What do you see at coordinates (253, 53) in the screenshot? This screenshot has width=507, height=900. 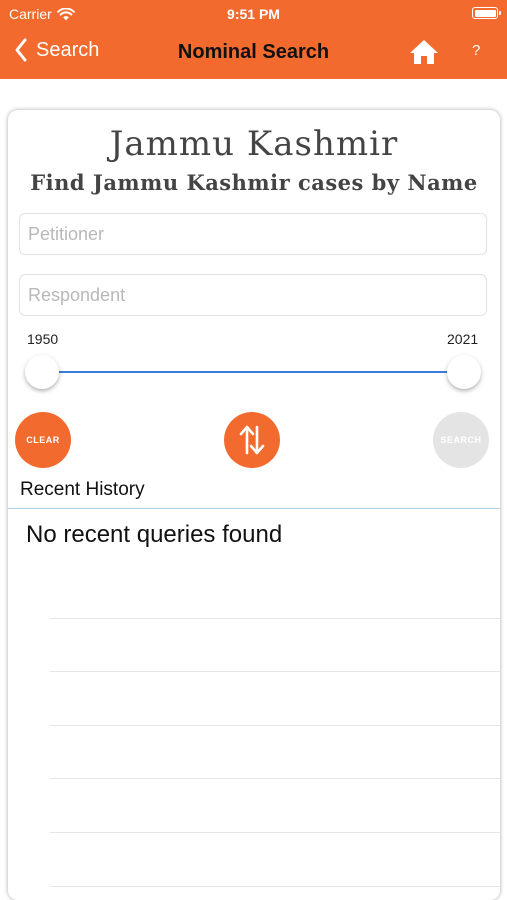 I see `navigation-bar: Search Nominal Search ?` at bounding box center [253, 53].